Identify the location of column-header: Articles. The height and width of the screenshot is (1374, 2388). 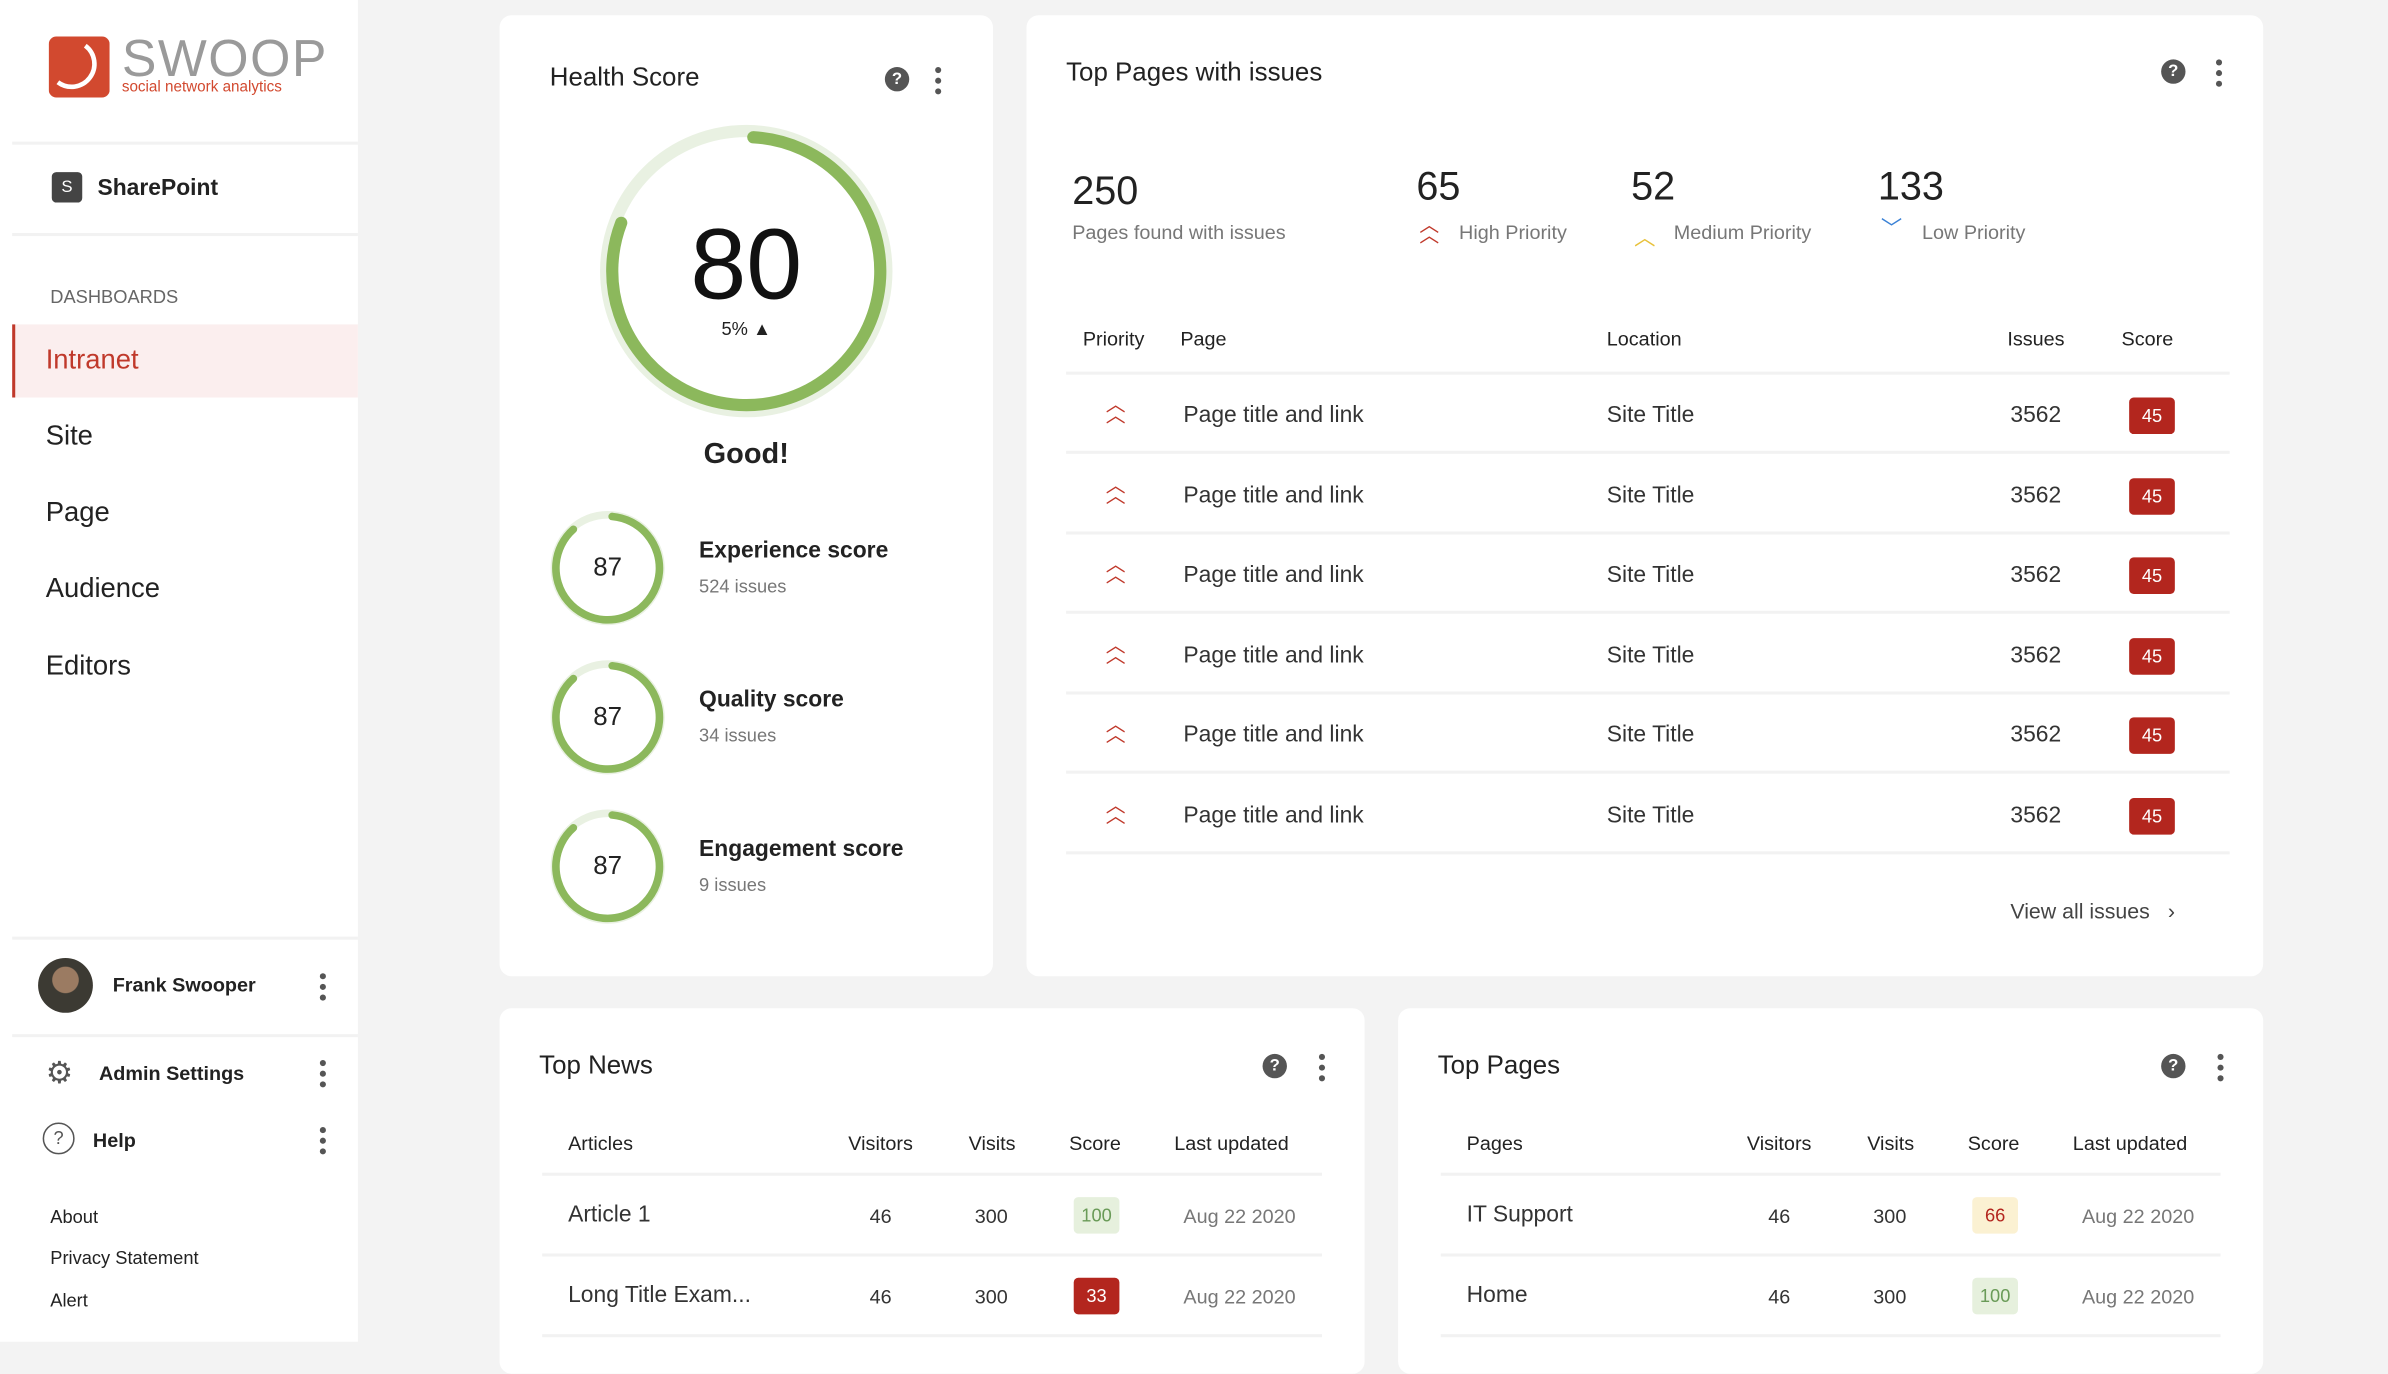
(600, 1143).